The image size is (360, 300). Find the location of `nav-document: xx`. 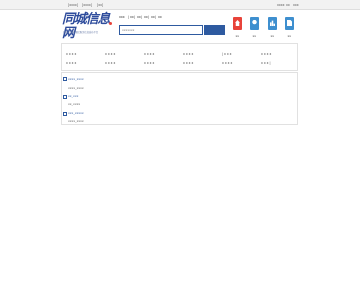

nav-document: xx is located at coordinates (289, 27).